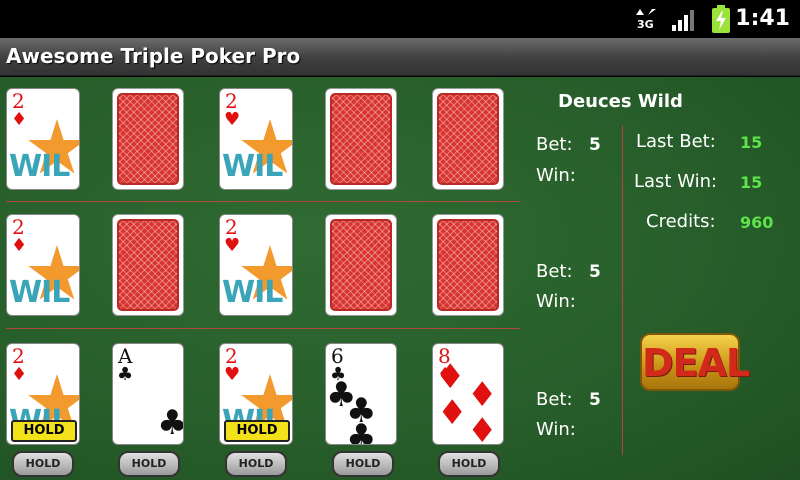 The width and height of the screenshot is (800, 480). I want to click on card-h1-c2, so click(148, 139).